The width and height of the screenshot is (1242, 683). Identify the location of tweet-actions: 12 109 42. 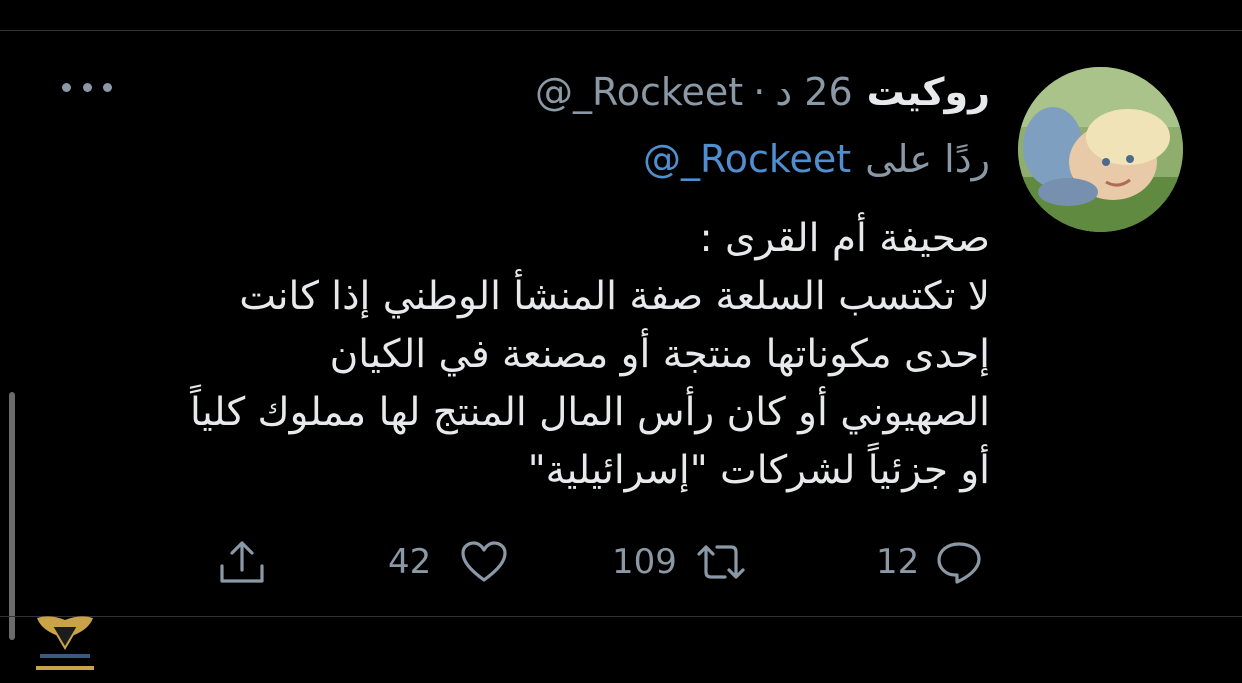
(621, 562).